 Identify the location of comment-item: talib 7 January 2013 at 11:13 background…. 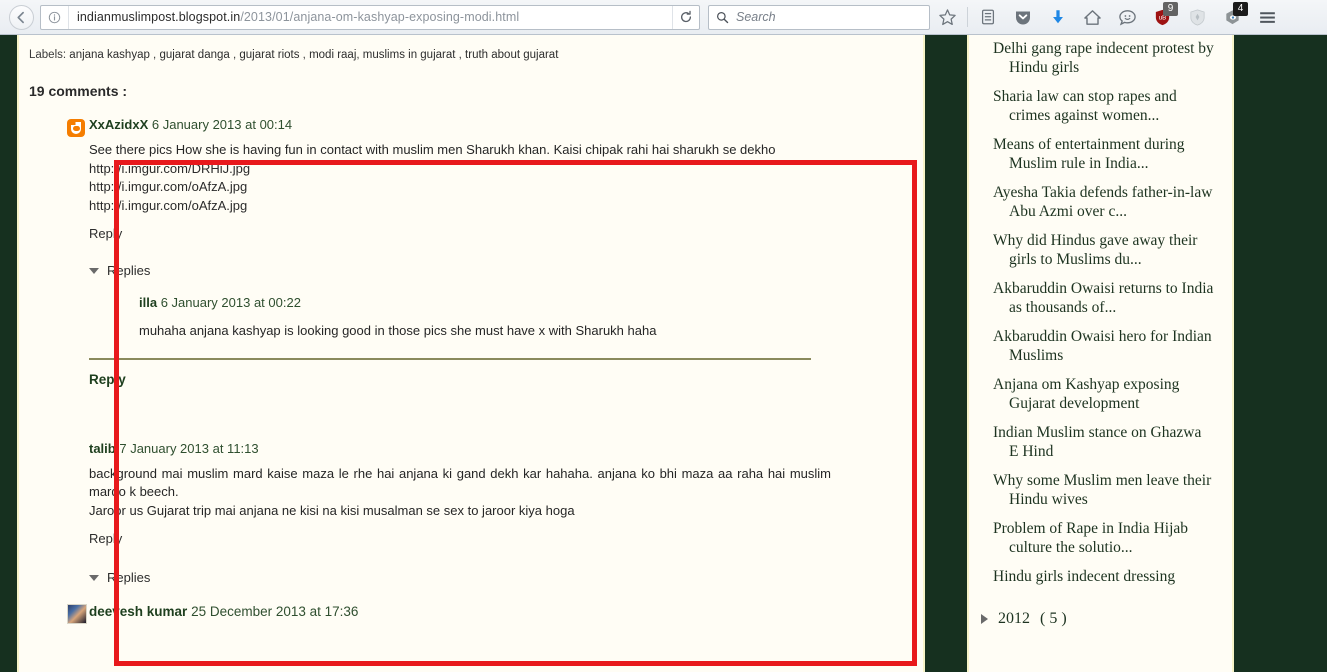
(470, 494).